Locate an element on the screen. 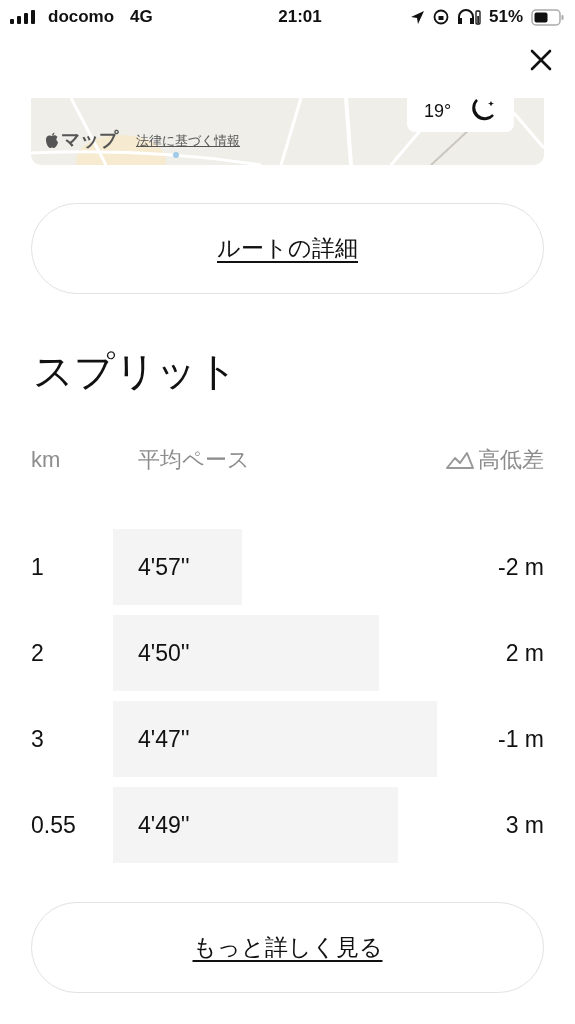  close-icon is located at coordinates (541, 60).